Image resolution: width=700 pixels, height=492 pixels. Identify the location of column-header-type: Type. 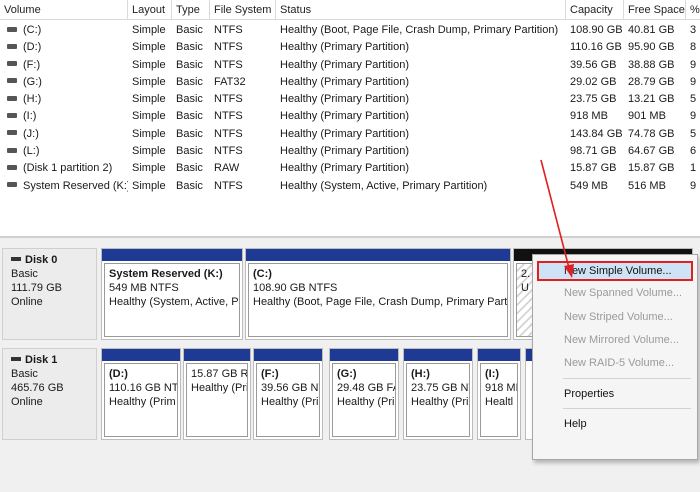
(191, 10).